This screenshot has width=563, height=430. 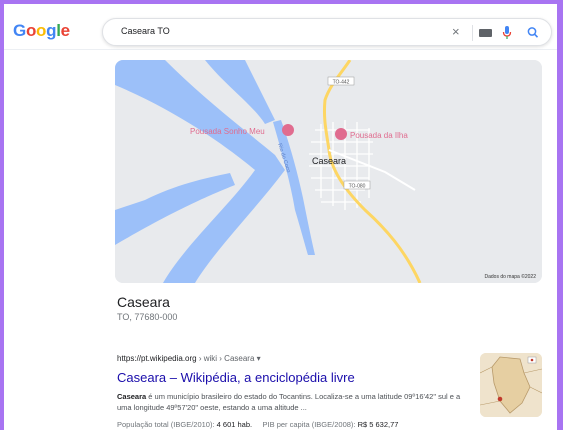 What do you see at coordinates (485, 33) in the screenshot?
I see `keyboard-icon` at bounding box center [485, 33].